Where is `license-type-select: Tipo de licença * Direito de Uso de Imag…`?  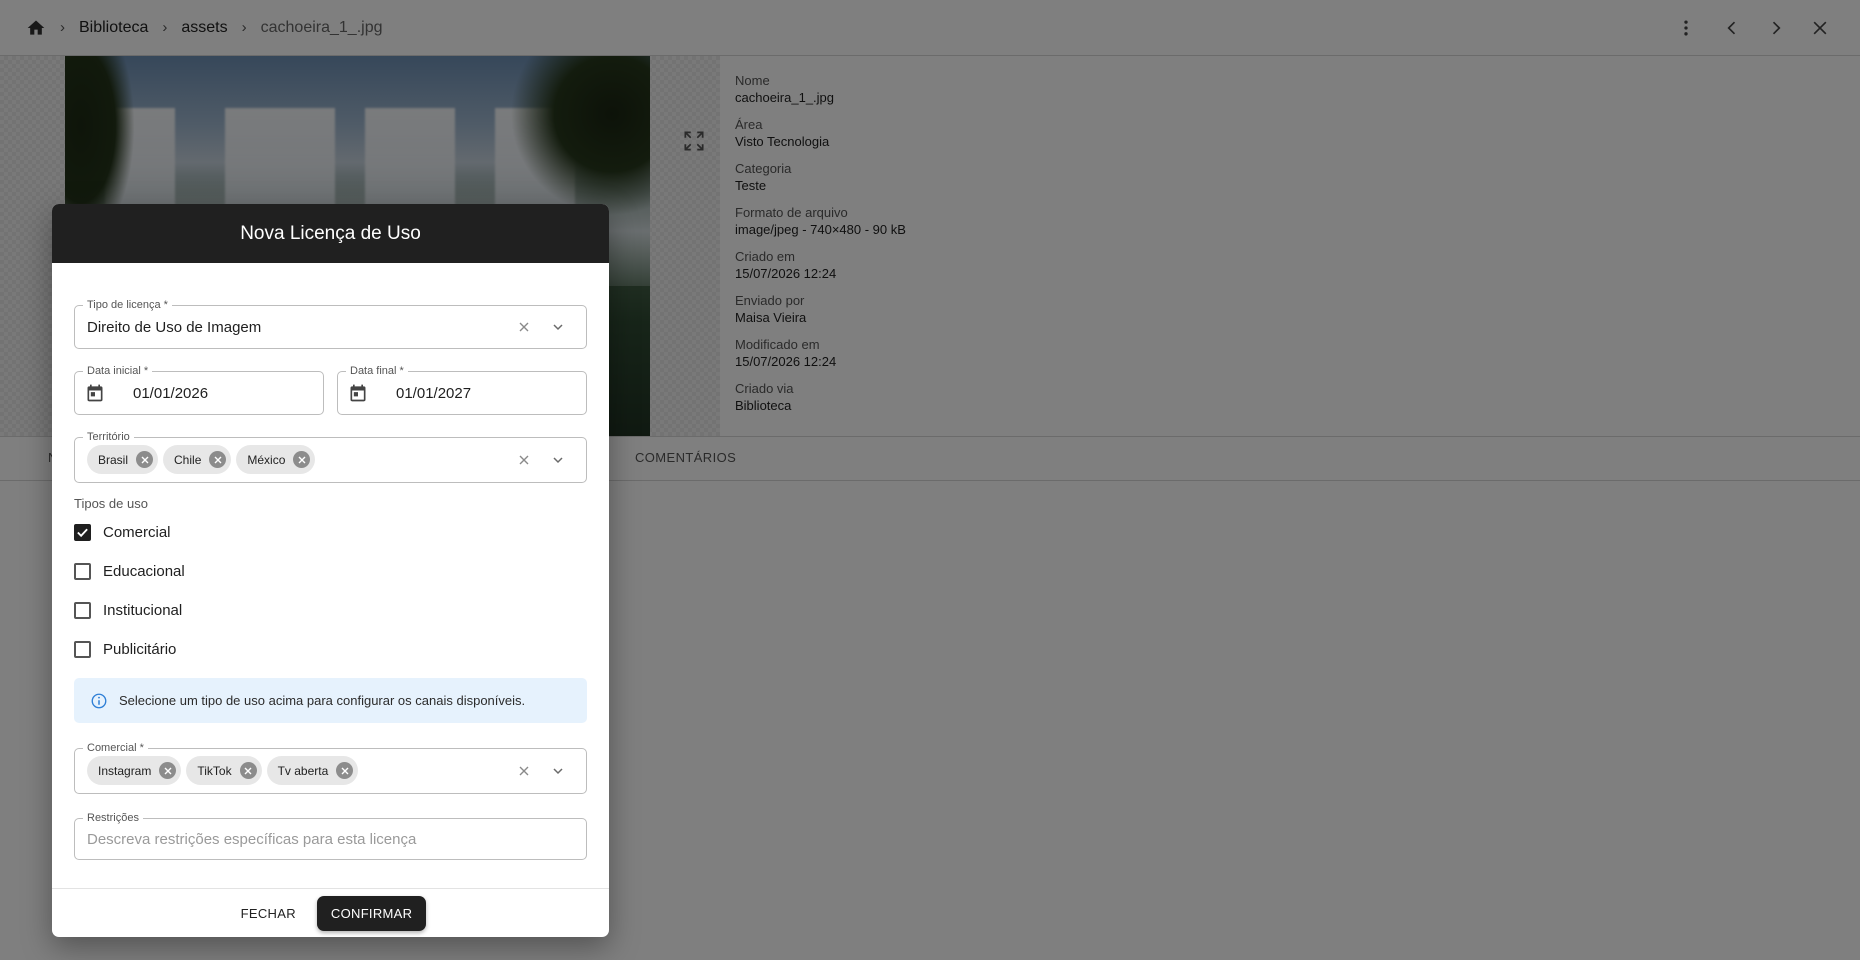
license-type-select: Tipo de licença * Direito de Uso de Imag… is located at coordinates (330, 323).